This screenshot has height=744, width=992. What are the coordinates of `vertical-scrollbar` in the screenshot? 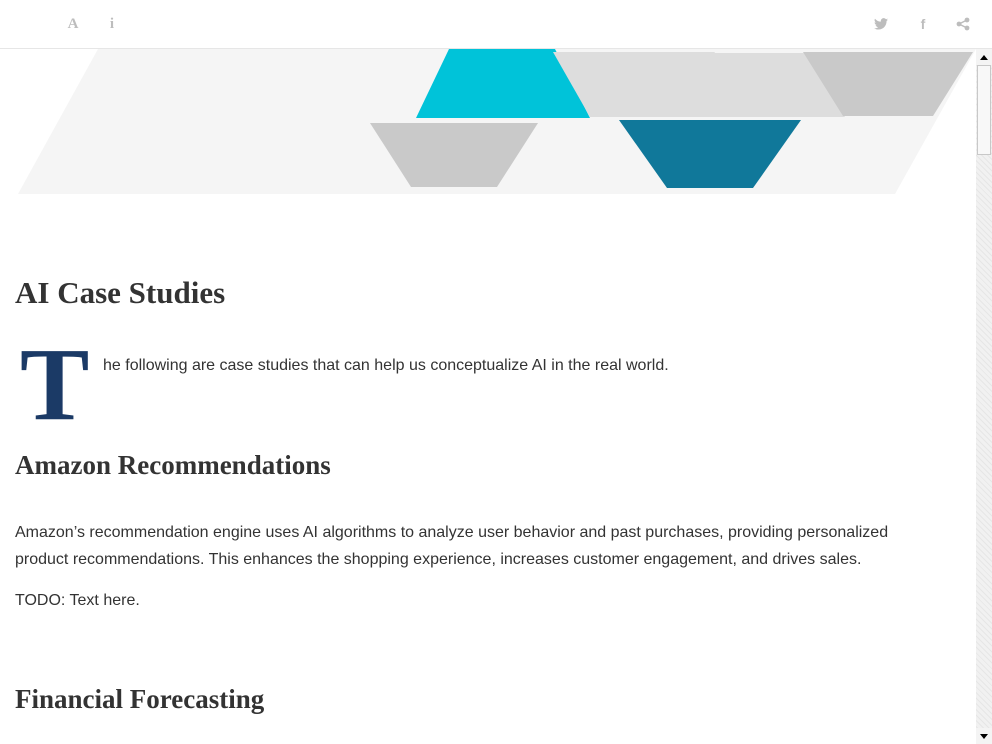 It's located at (984, 396).